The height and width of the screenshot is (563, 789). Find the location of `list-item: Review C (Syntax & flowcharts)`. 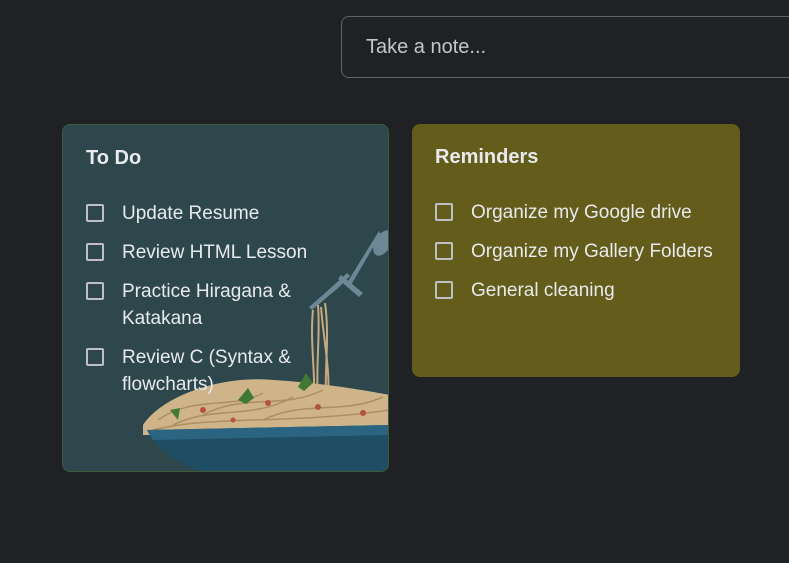

list-item: Review C (Syntax & flowcharts) is located at coordinates (232, 371).